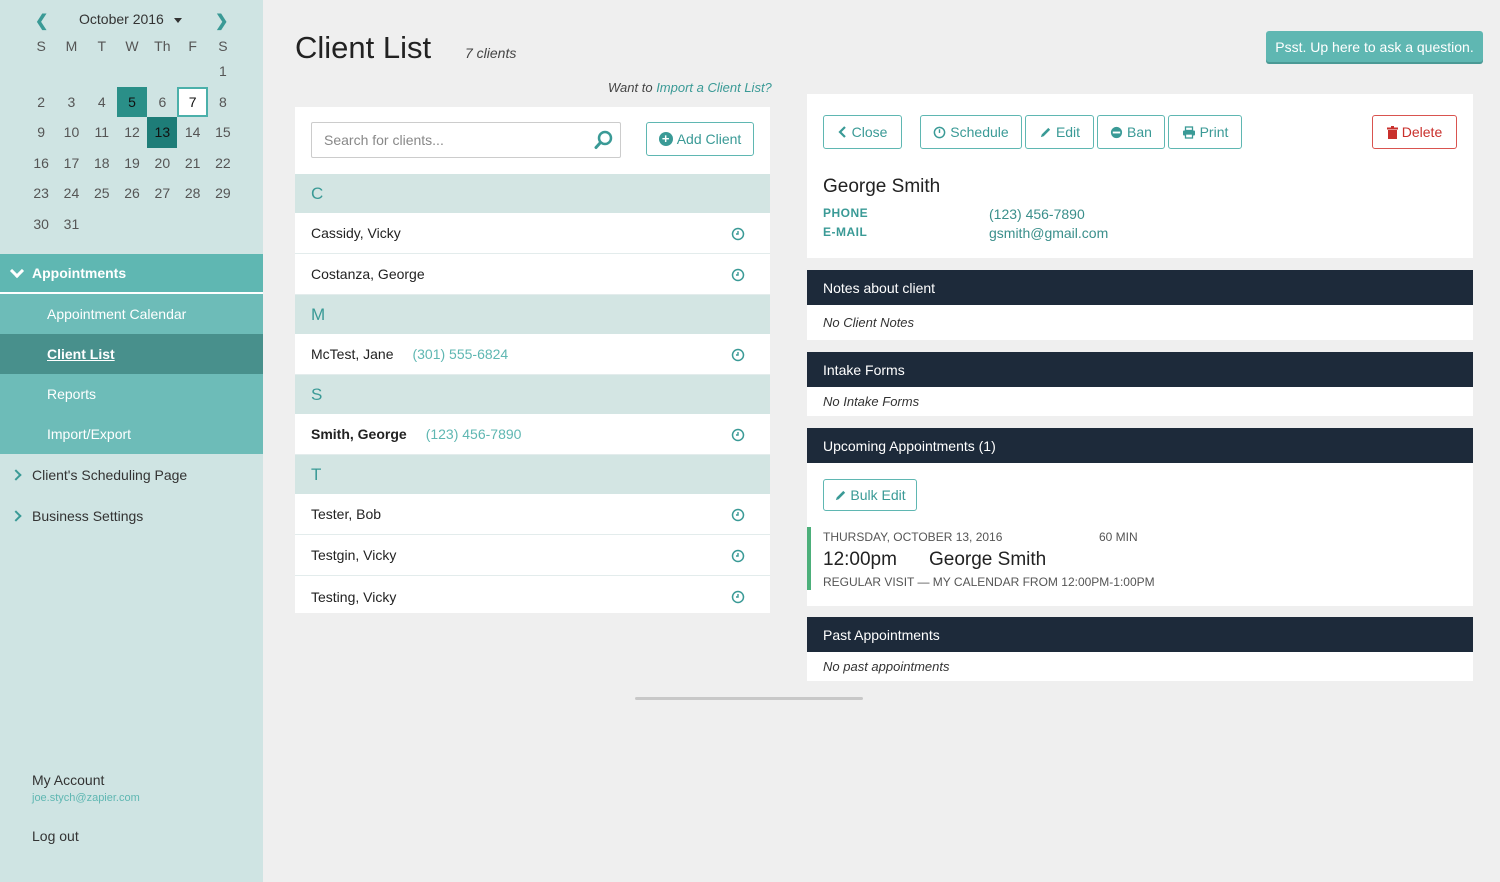 The height and width of the screenshot is (882, 1500). What do you see at coordinates (71, 132) in the screenshot?
I see `calendar-day: 10` at bounding box center [71, 132].